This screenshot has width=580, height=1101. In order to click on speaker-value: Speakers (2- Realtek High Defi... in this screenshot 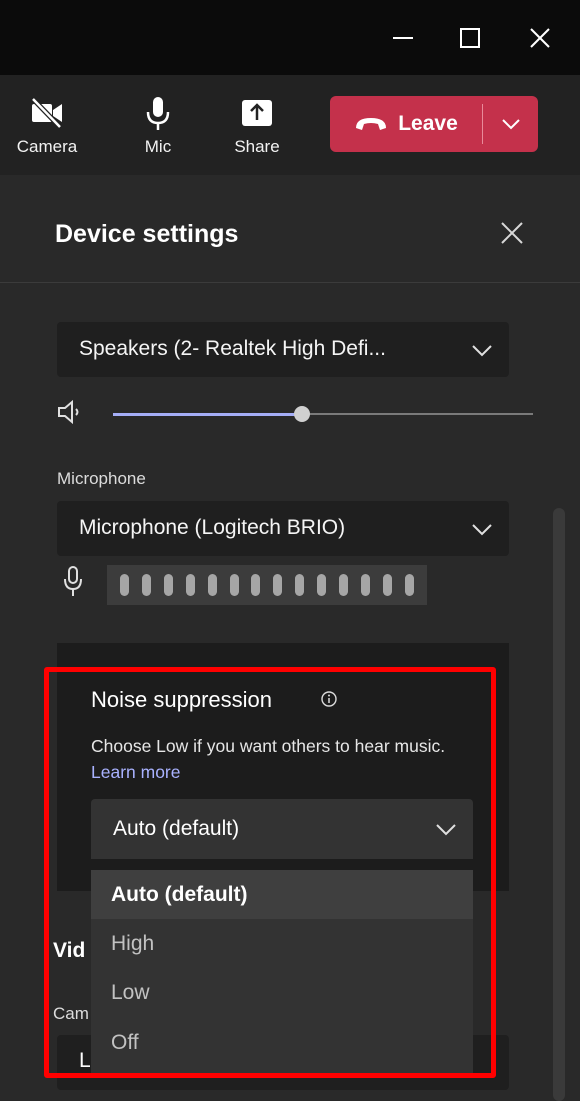, I will do `click(232, 348)`.